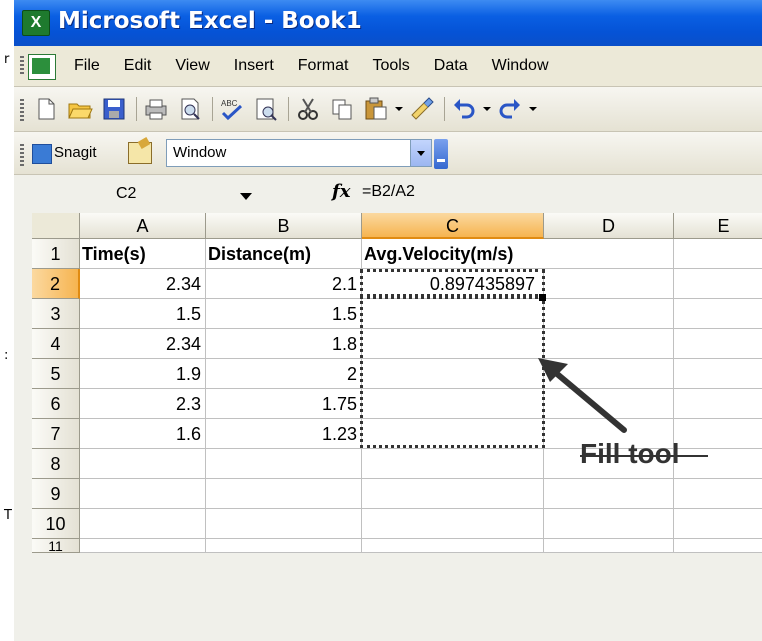  What do you see at coordinates (284, 524) in the screenshot?
I see `cell-b10` at bounding box center [284, 524].